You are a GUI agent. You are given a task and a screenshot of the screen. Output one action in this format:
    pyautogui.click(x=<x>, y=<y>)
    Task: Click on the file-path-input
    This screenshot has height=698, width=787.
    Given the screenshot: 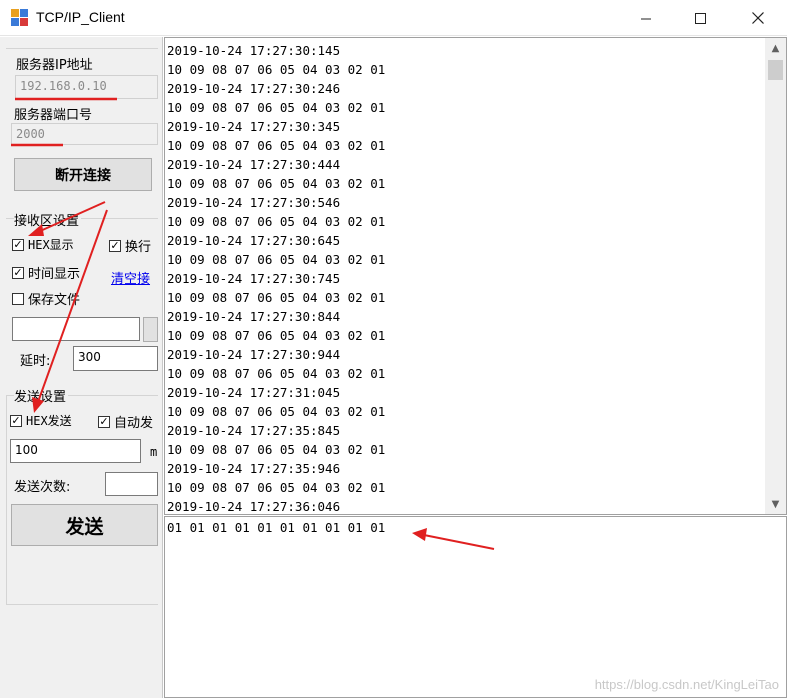 What is the action you would take?
    pyautogui.click(x=76, y=329)
    